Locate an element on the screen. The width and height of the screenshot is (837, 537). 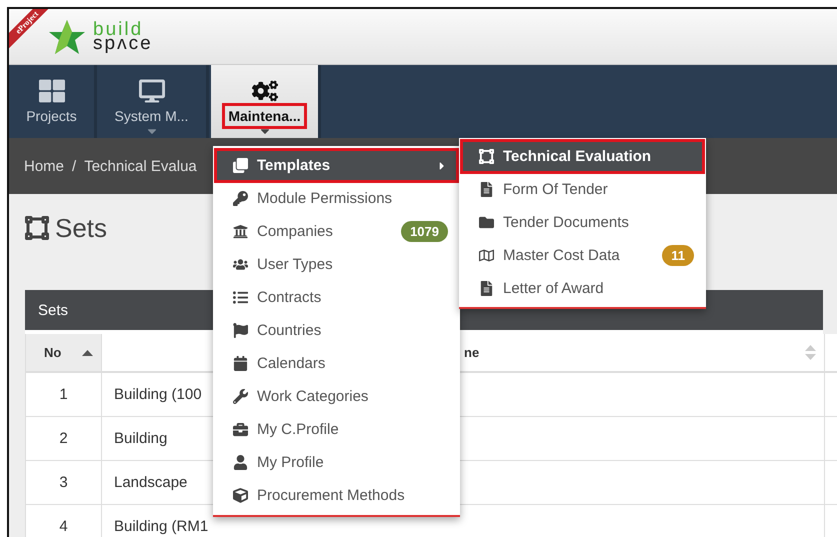
count-badge: 1079 is located at coordinates (424, 231).